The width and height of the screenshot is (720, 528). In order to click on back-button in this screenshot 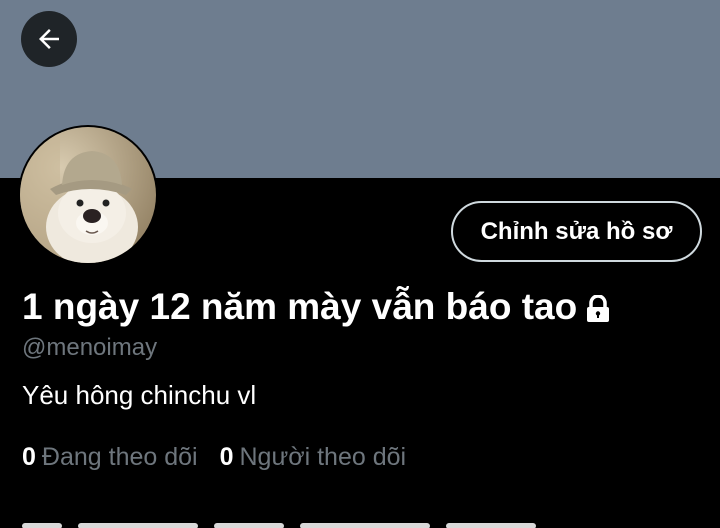, I will do `click(49, 39)`.